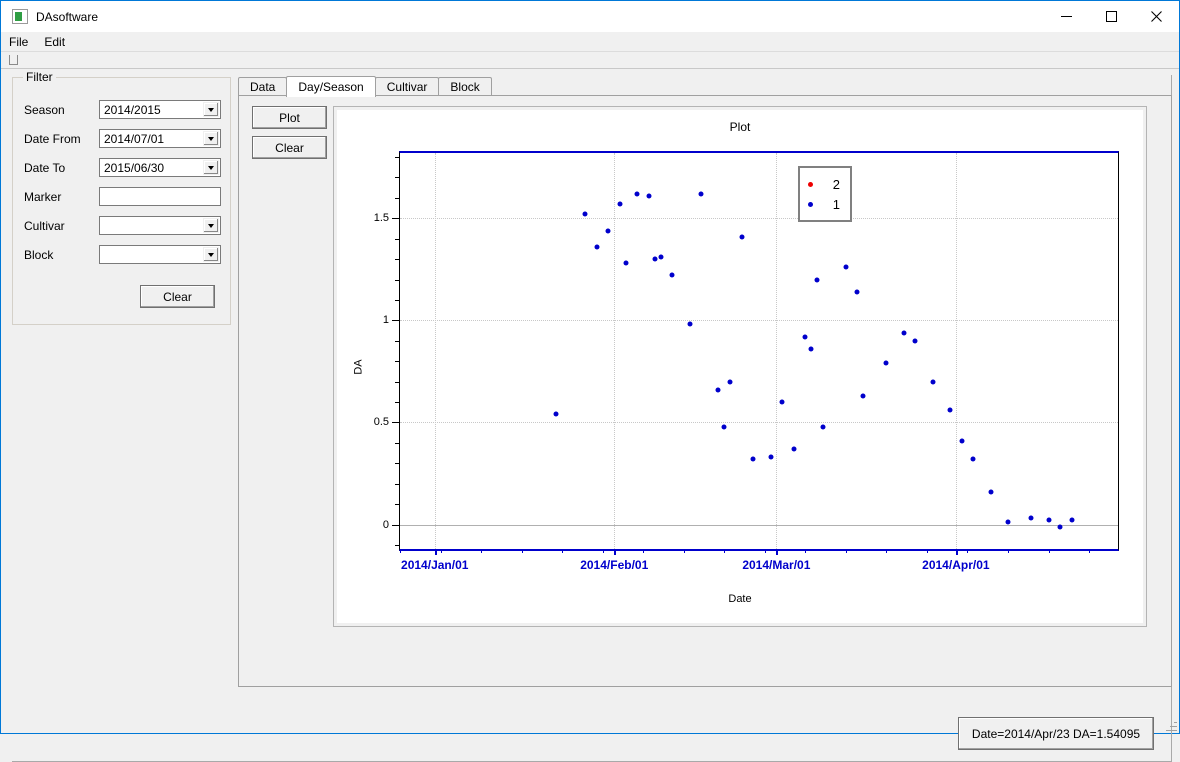  Describe the element at coordinates (160, 109) in the screenshot. I see `season-combo: 2014/2015` at that location.